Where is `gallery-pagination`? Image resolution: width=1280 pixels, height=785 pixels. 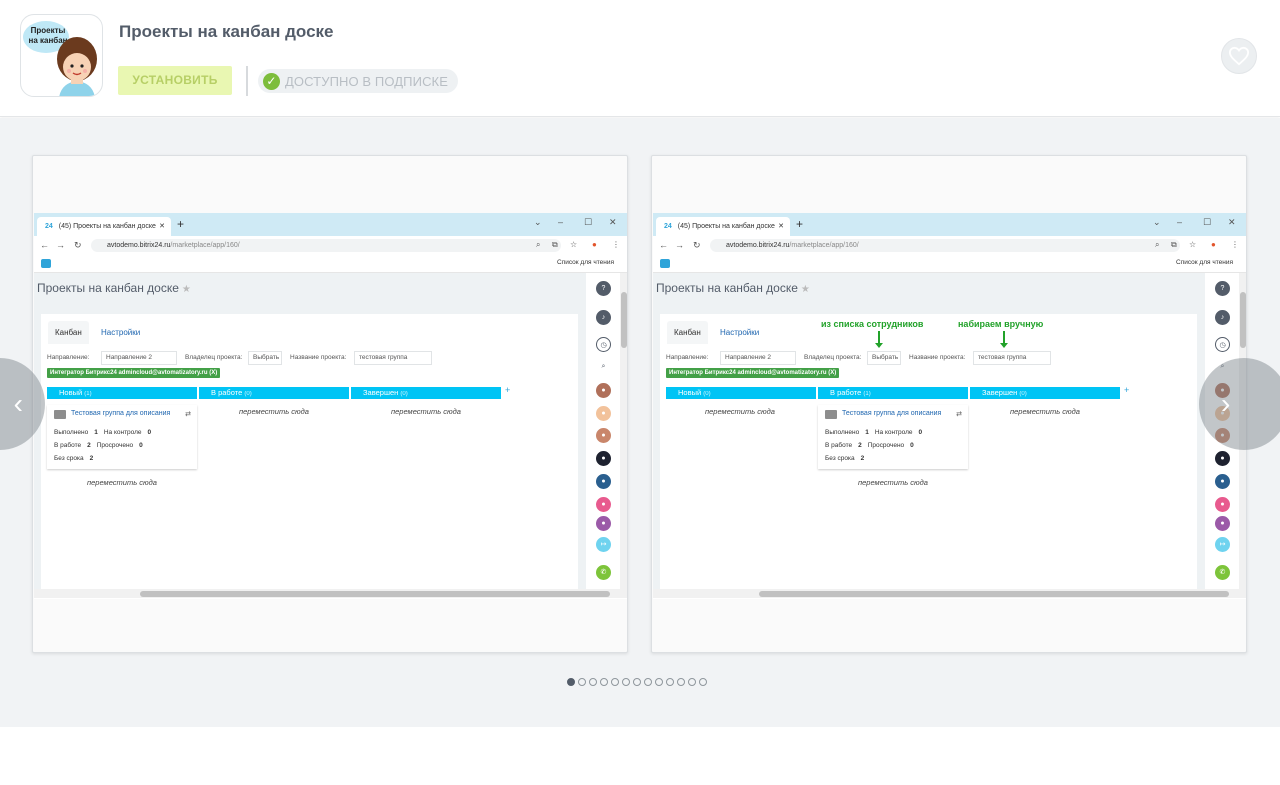
gallery-pagination is located at coordinates (637, 682).